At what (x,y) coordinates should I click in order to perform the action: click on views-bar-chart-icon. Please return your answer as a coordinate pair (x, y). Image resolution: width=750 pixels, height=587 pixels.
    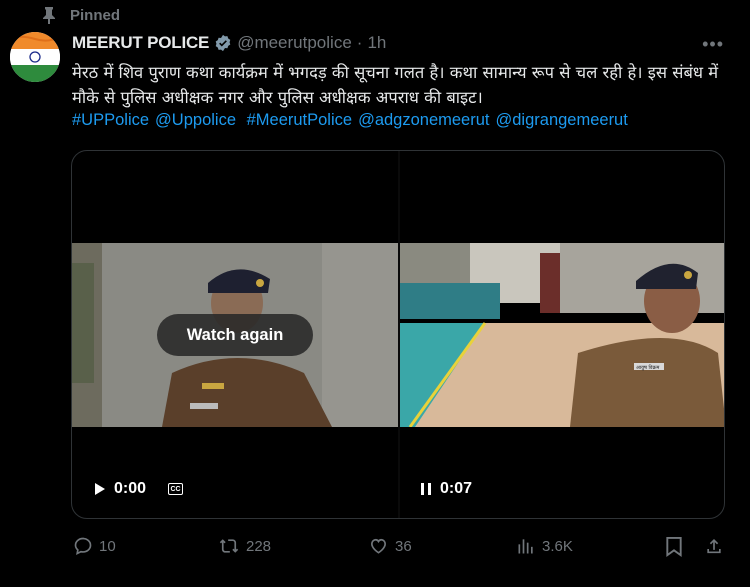
    Looking at the image, I should click on (525, 546).